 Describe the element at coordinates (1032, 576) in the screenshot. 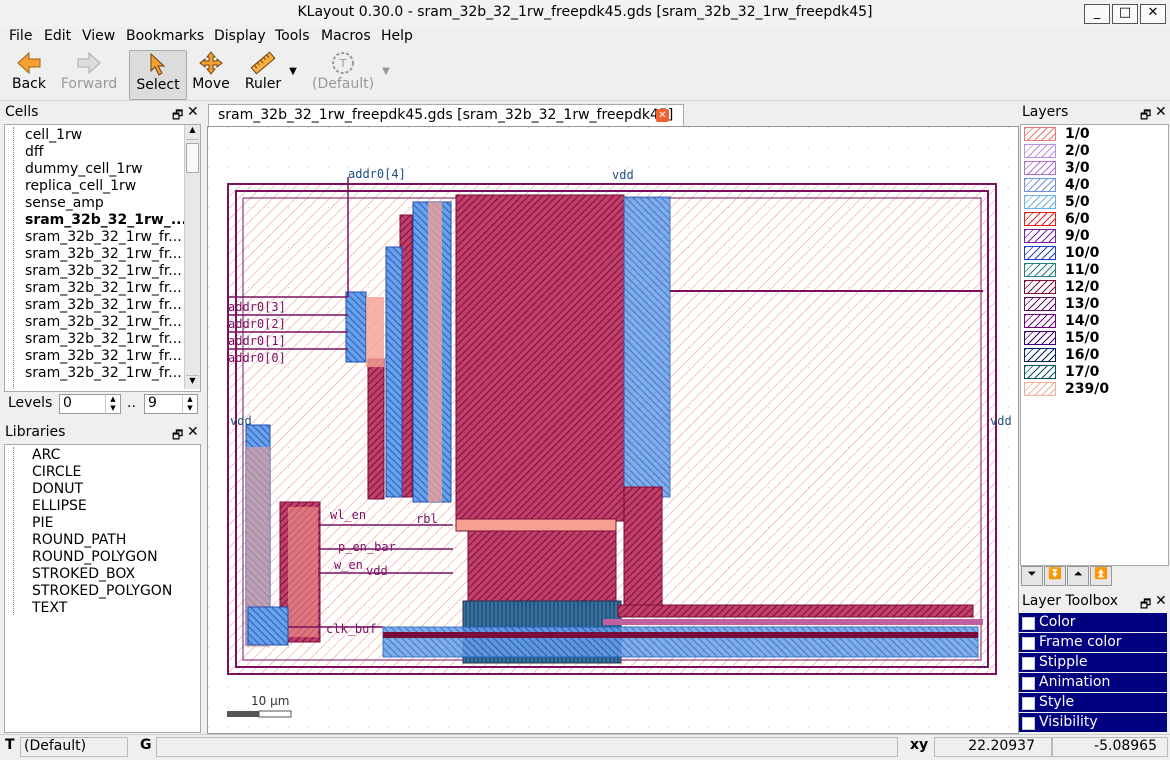

I see `move-down-icon: ⏷` at that location.